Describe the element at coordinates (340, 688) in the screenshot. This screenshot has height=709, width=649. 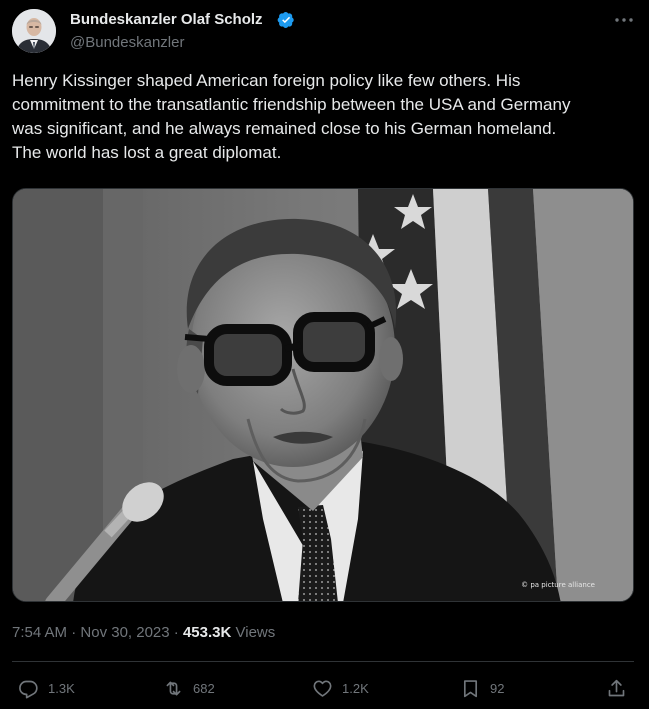
I see `like-button: 1.2K` at that location.